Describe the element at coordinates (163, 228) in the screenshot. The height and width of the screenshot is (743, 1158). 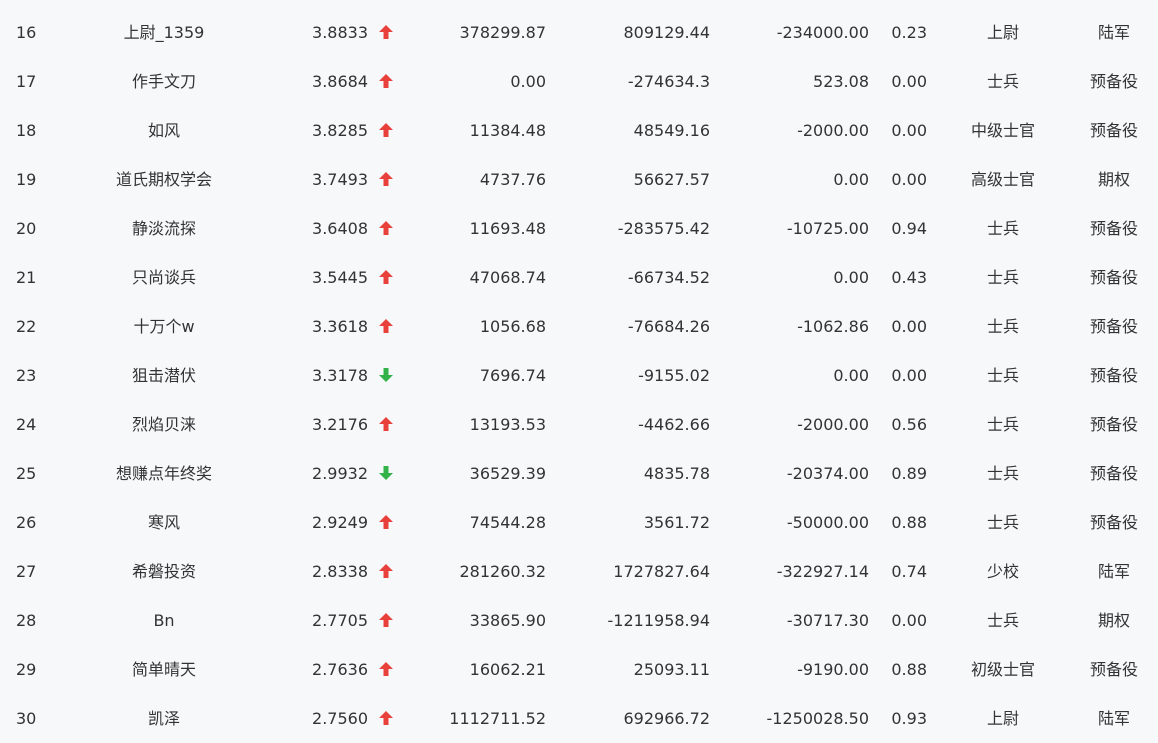
I see `trader-name: 静淡流探` at that location.